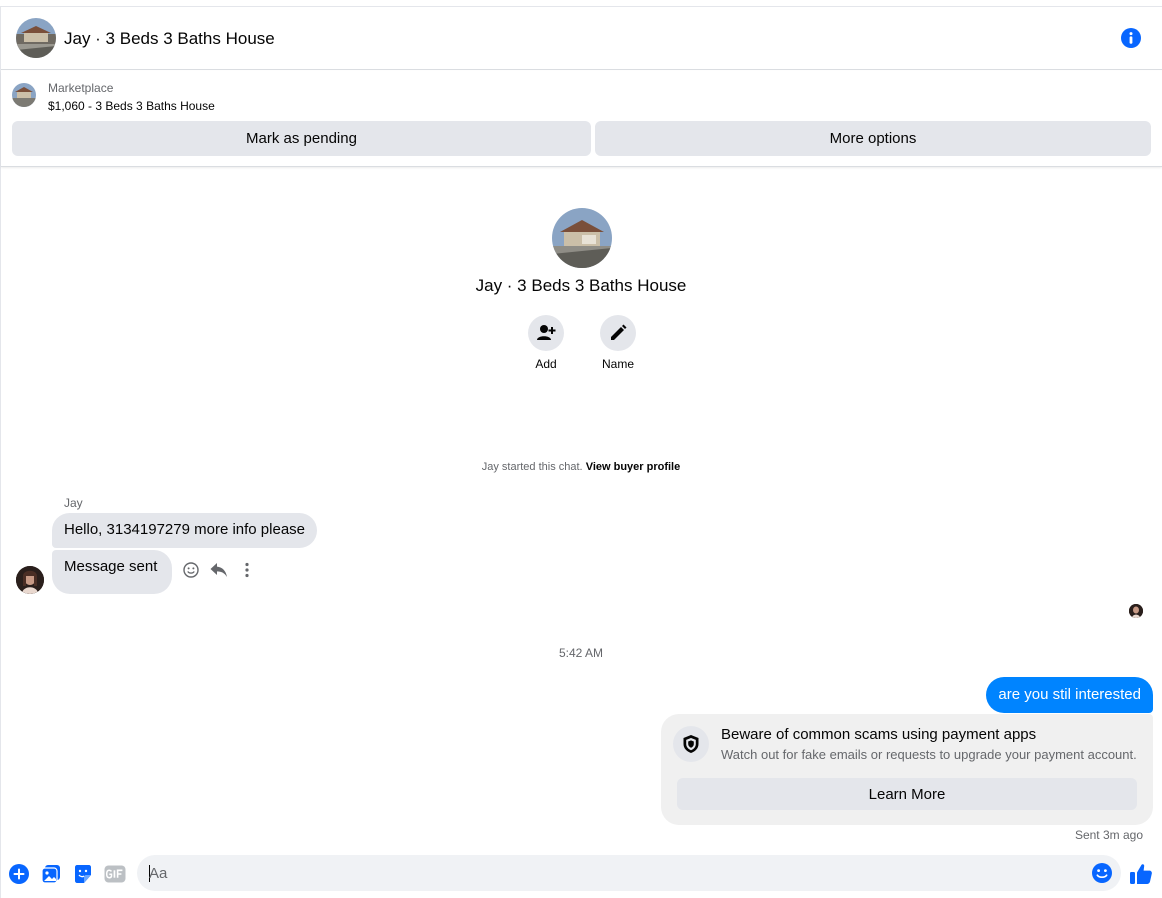  What do you see at coordinates (247, 570) in the screenshot?
I see `more-vertical-icon` at bounding box center [247, 570].